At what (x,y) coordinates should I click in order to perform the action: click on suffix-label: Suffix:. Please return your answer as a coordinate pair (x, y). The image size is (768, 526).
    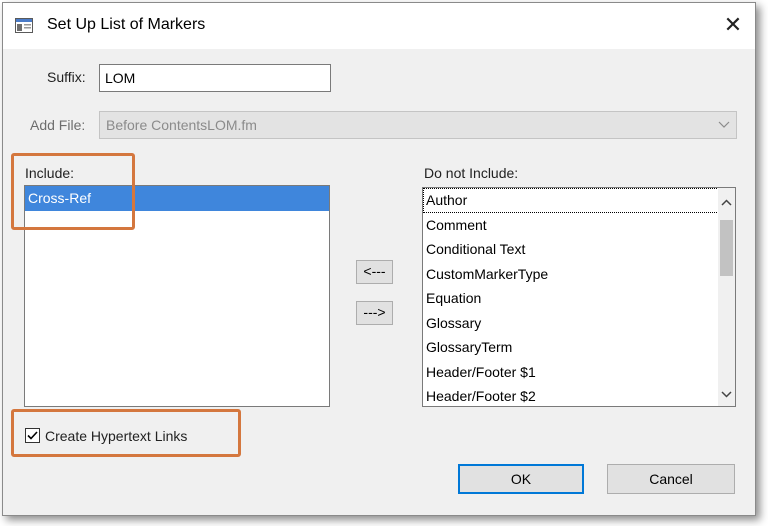
    Looking at the image, I should click on (66, 77).